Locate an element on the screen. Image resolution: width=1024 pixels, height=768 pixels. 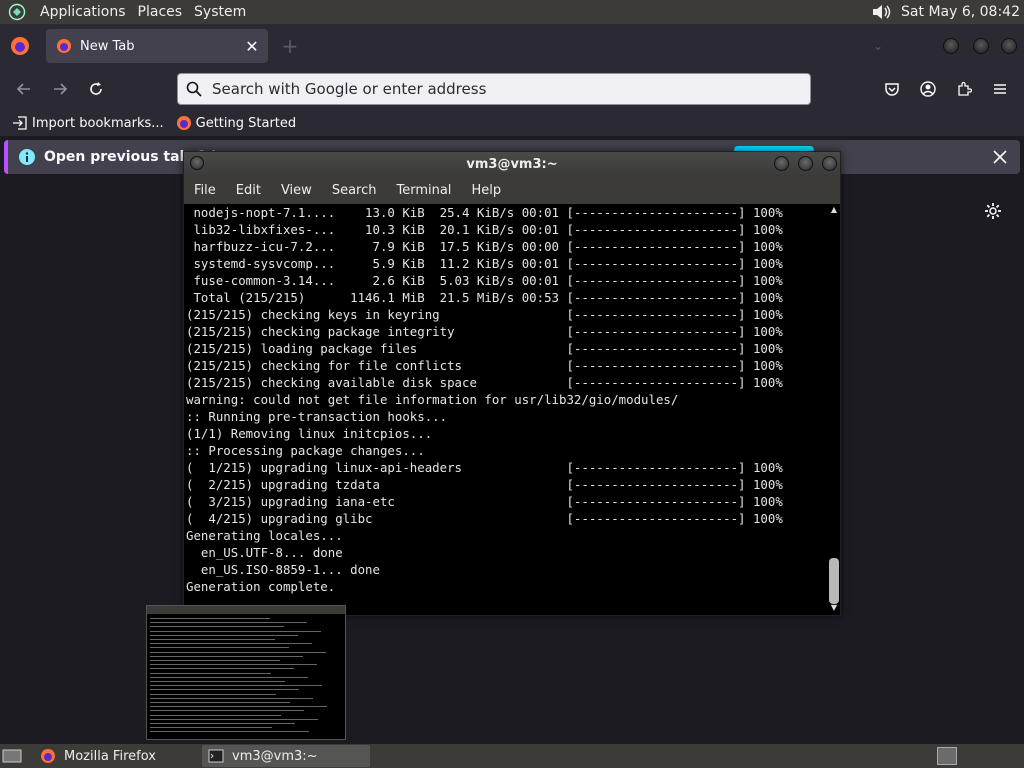
info-icon is located at coordinates (27, 157).